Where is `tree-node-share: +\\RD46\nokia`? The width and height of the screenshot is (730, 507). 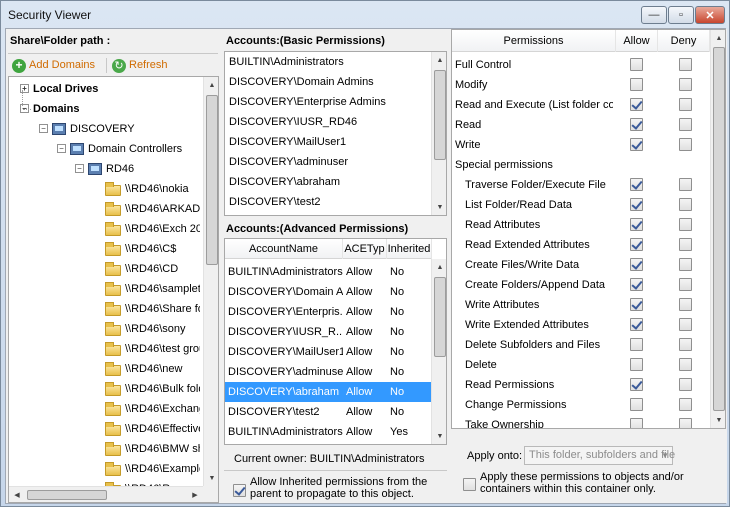
tree-node-share: +\\RD46\nokia is located at coordinates (152, 189).